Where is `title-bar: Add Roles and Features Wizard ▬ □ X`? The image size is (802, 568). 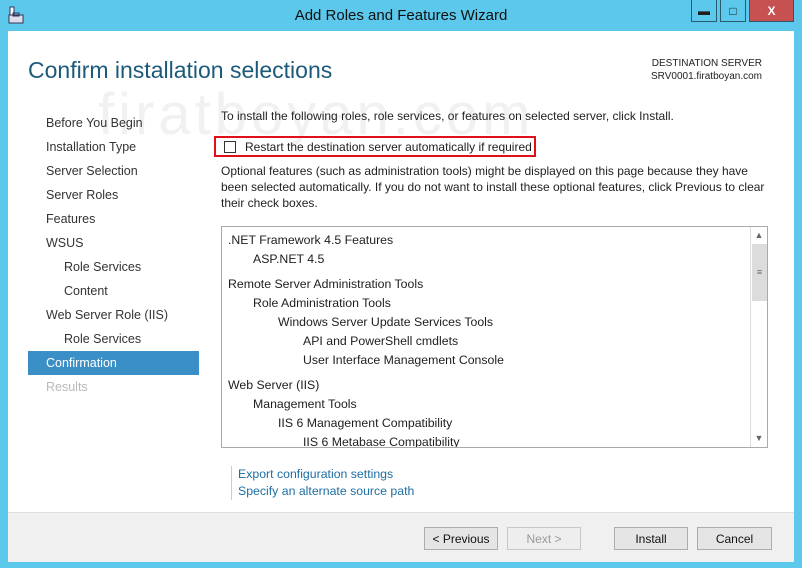 title-bar: Add Roles and Features Wizard ▬ □ X is located at coordinates (401, 15).